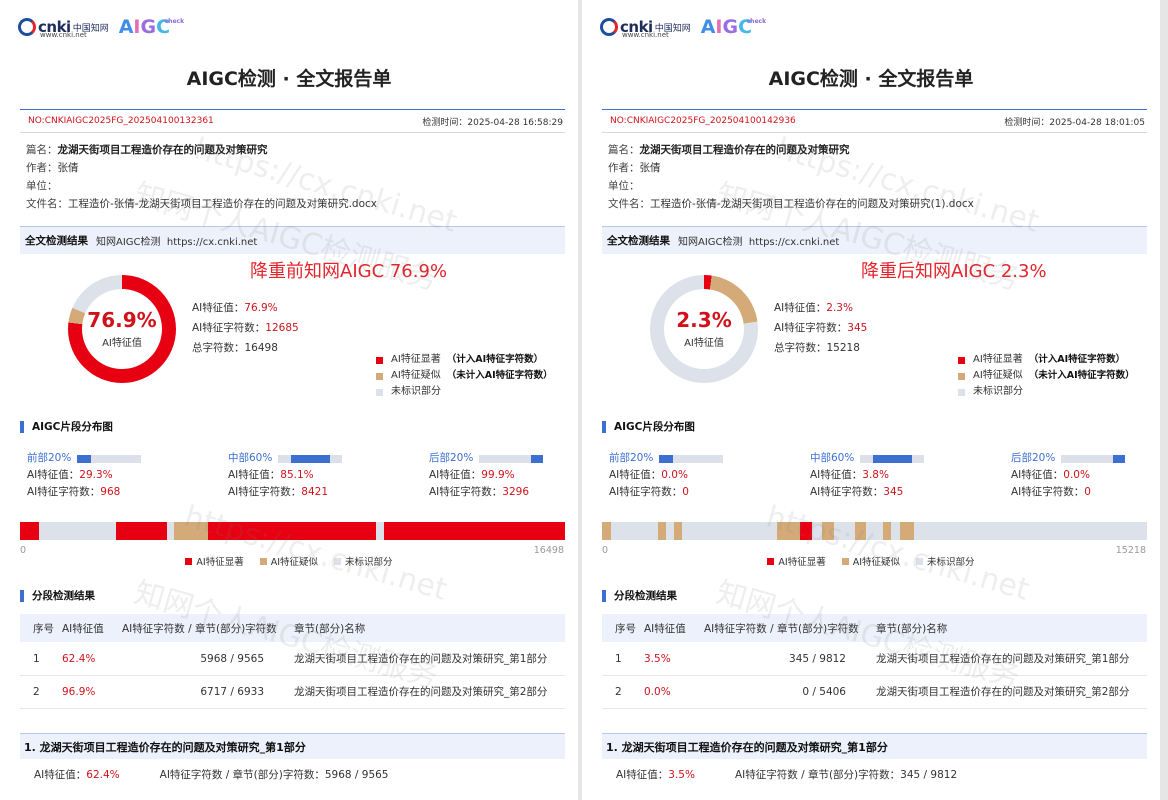  What do you see at coordinates (629, 204) in the screenshot?
I see `filename-label: 文件名：` at bounding box center [629, 204].